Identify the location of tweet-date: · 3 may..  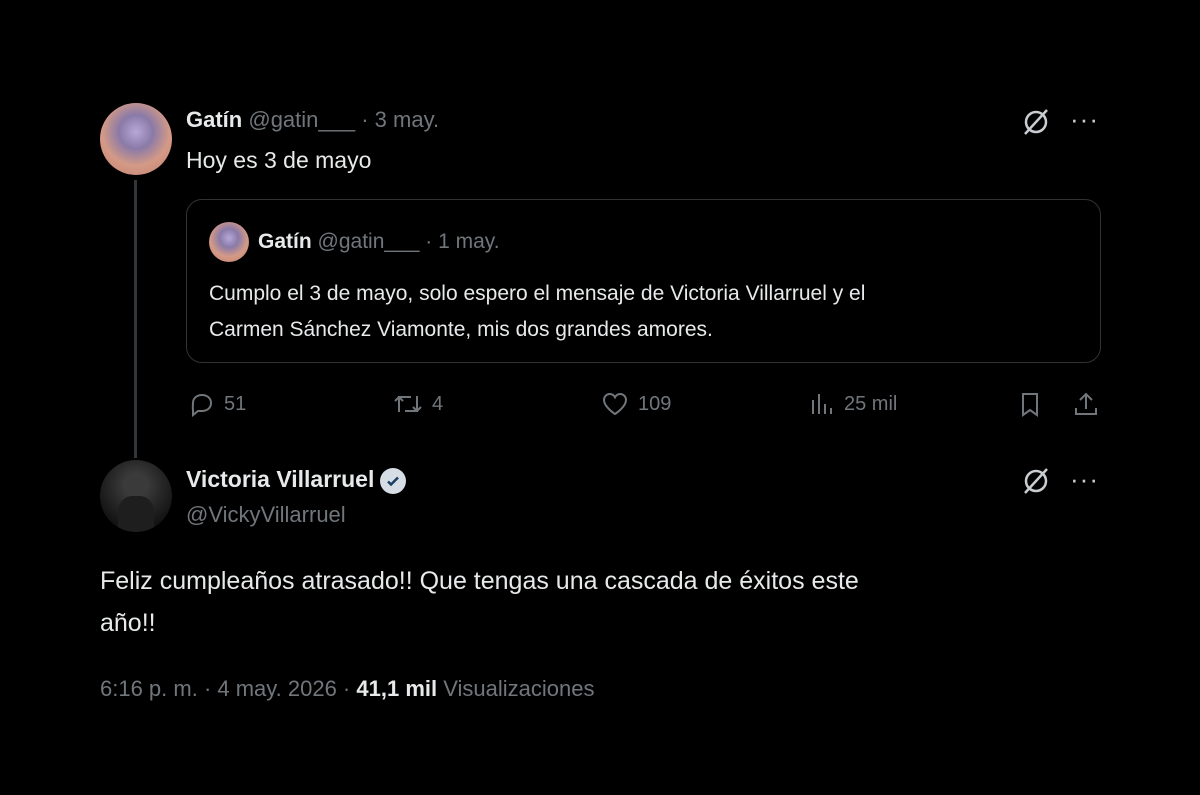
(400, 119).